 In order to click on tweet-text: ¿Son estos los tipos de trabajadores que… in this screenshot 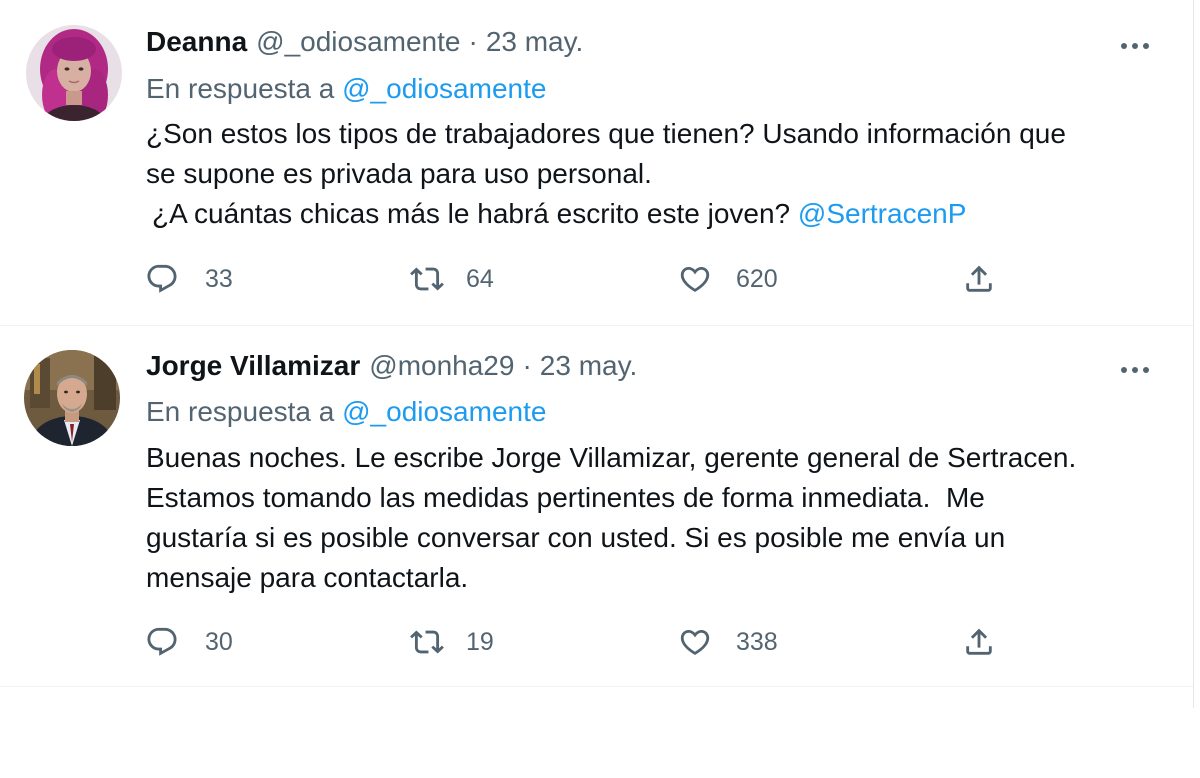, I will do `click(646, 174)`.